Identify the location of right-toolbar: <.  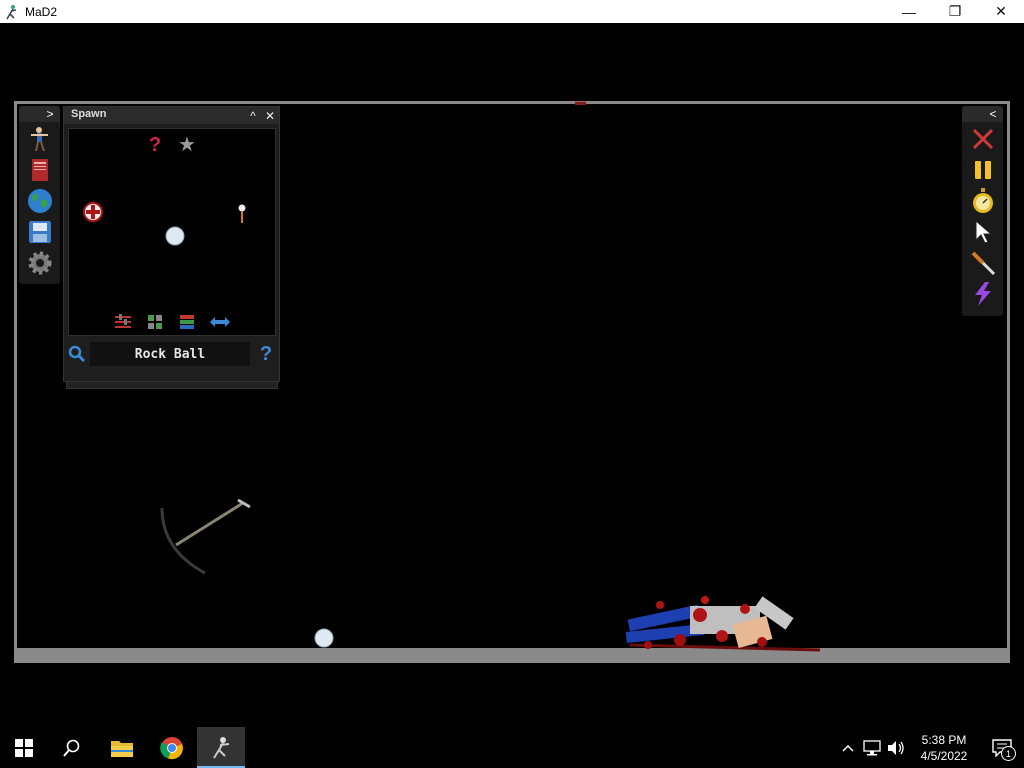
(982, 211).